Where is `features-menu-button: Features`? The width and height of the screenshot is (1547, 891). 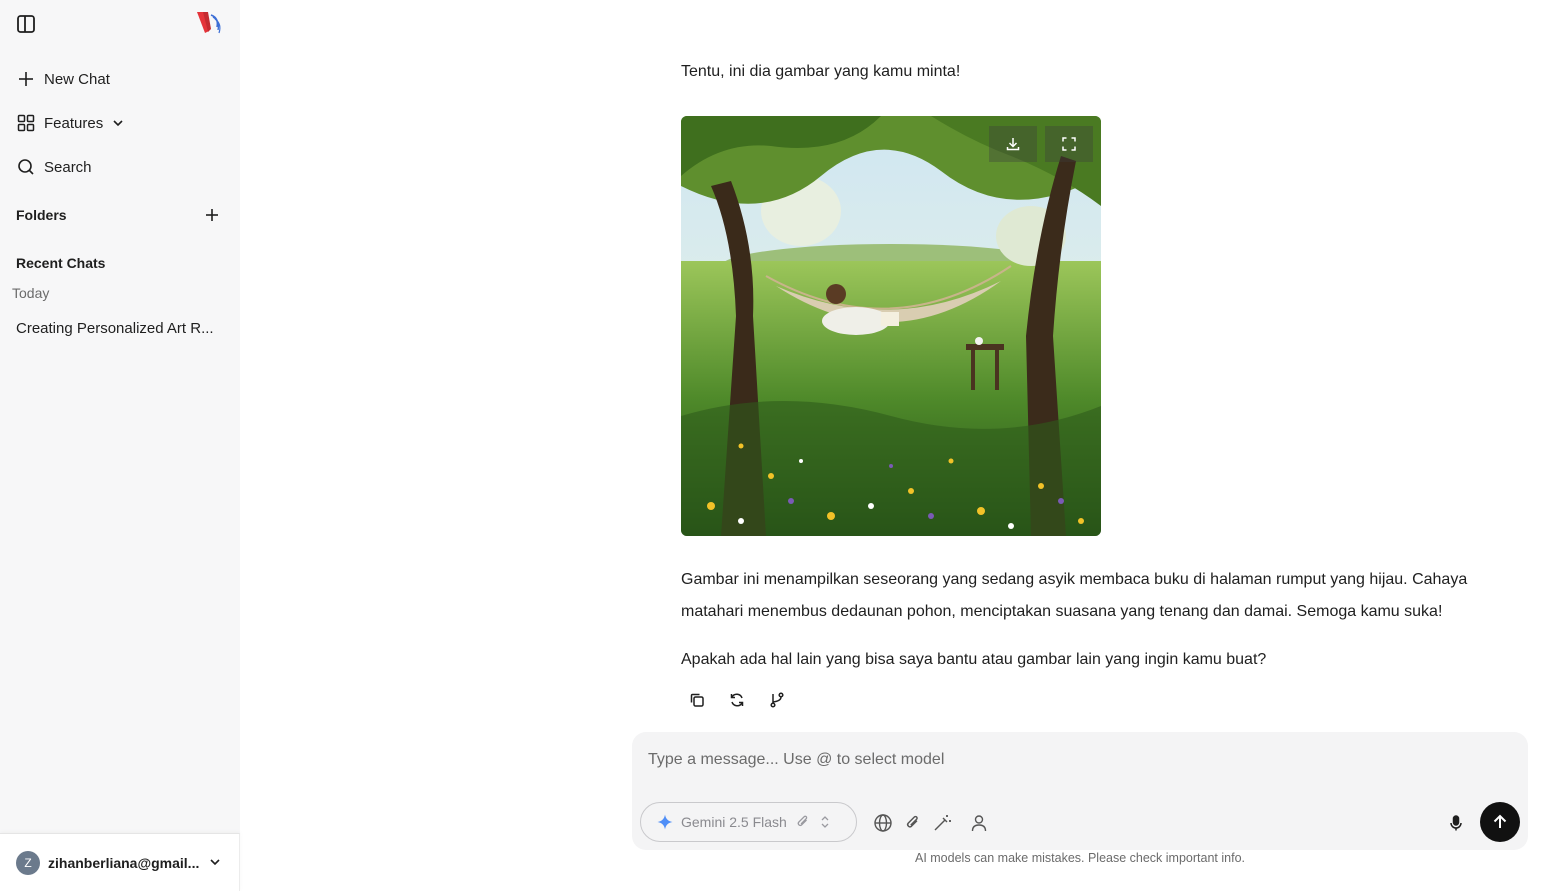 features-menu-button: Features is located at coordinates (70, 123).